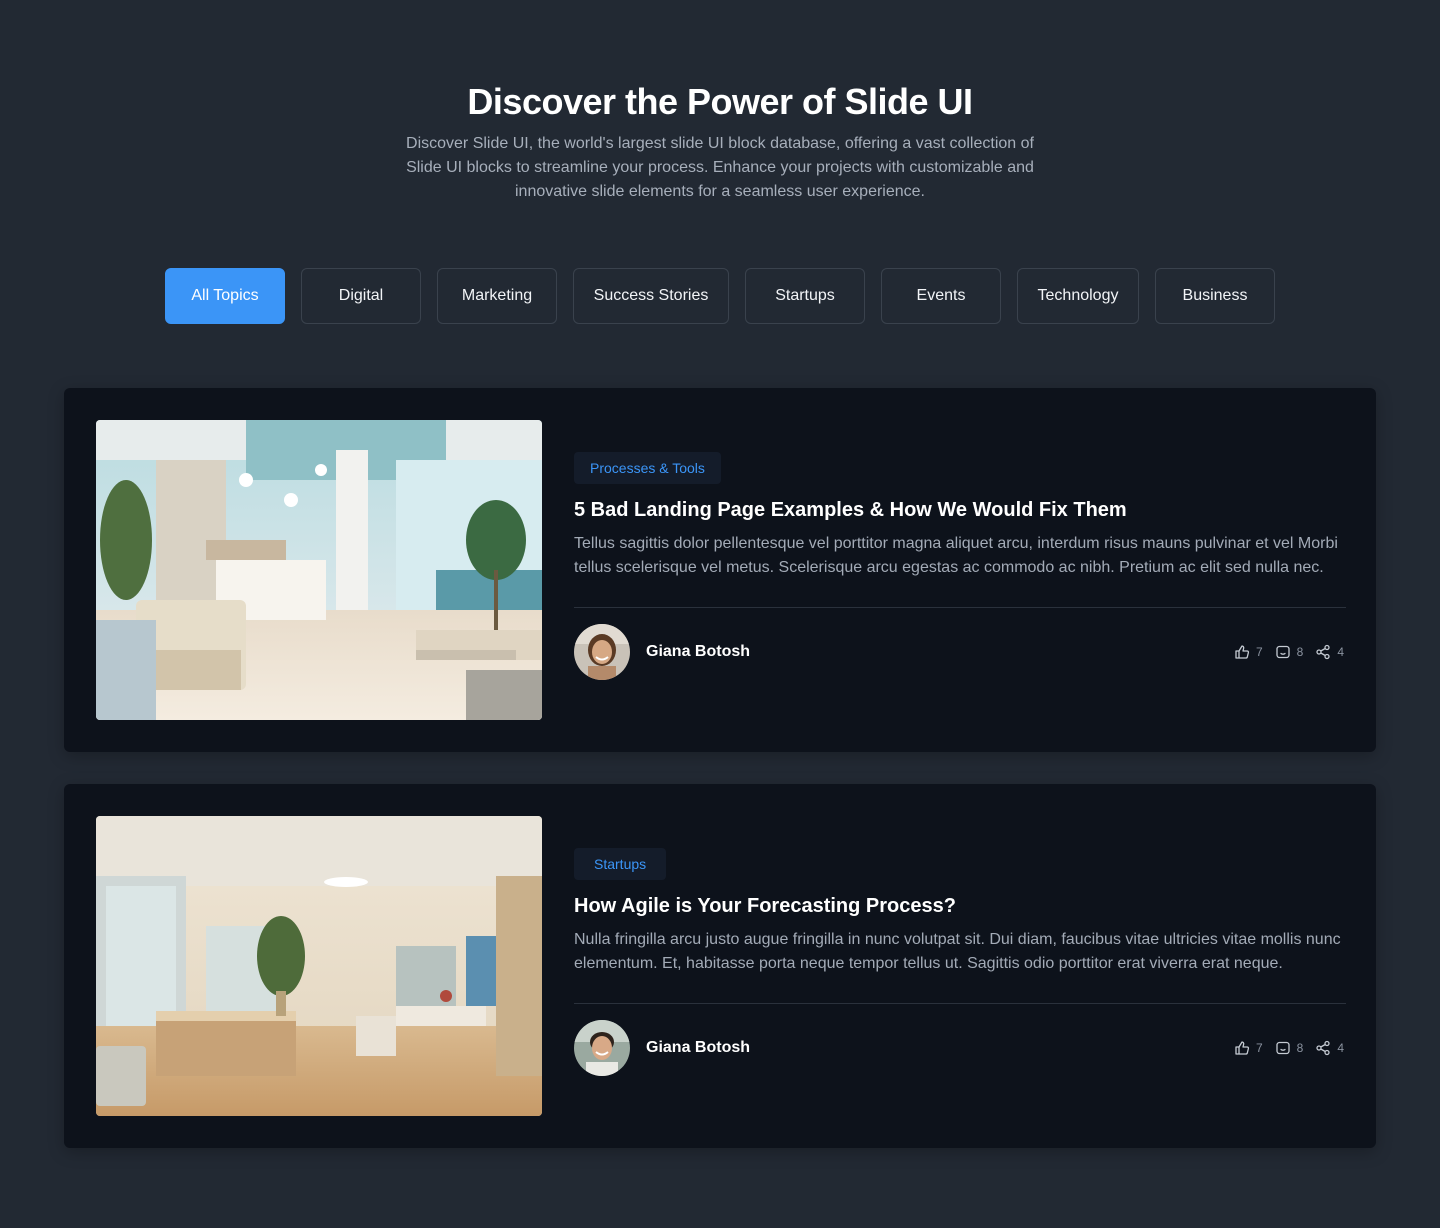  Describe the element at coordinates (651, 296) in the screenshot. I see `filter-success-stories: Success Stories` at that location.